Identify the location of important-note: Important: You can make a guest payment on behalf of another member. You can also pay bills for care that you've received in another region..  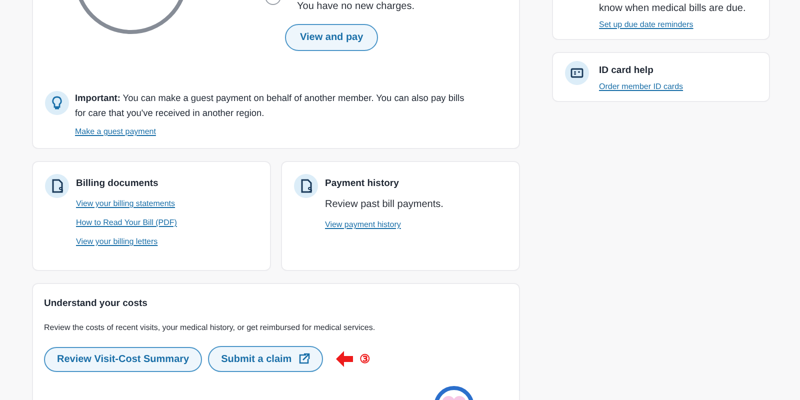
(270, 106).